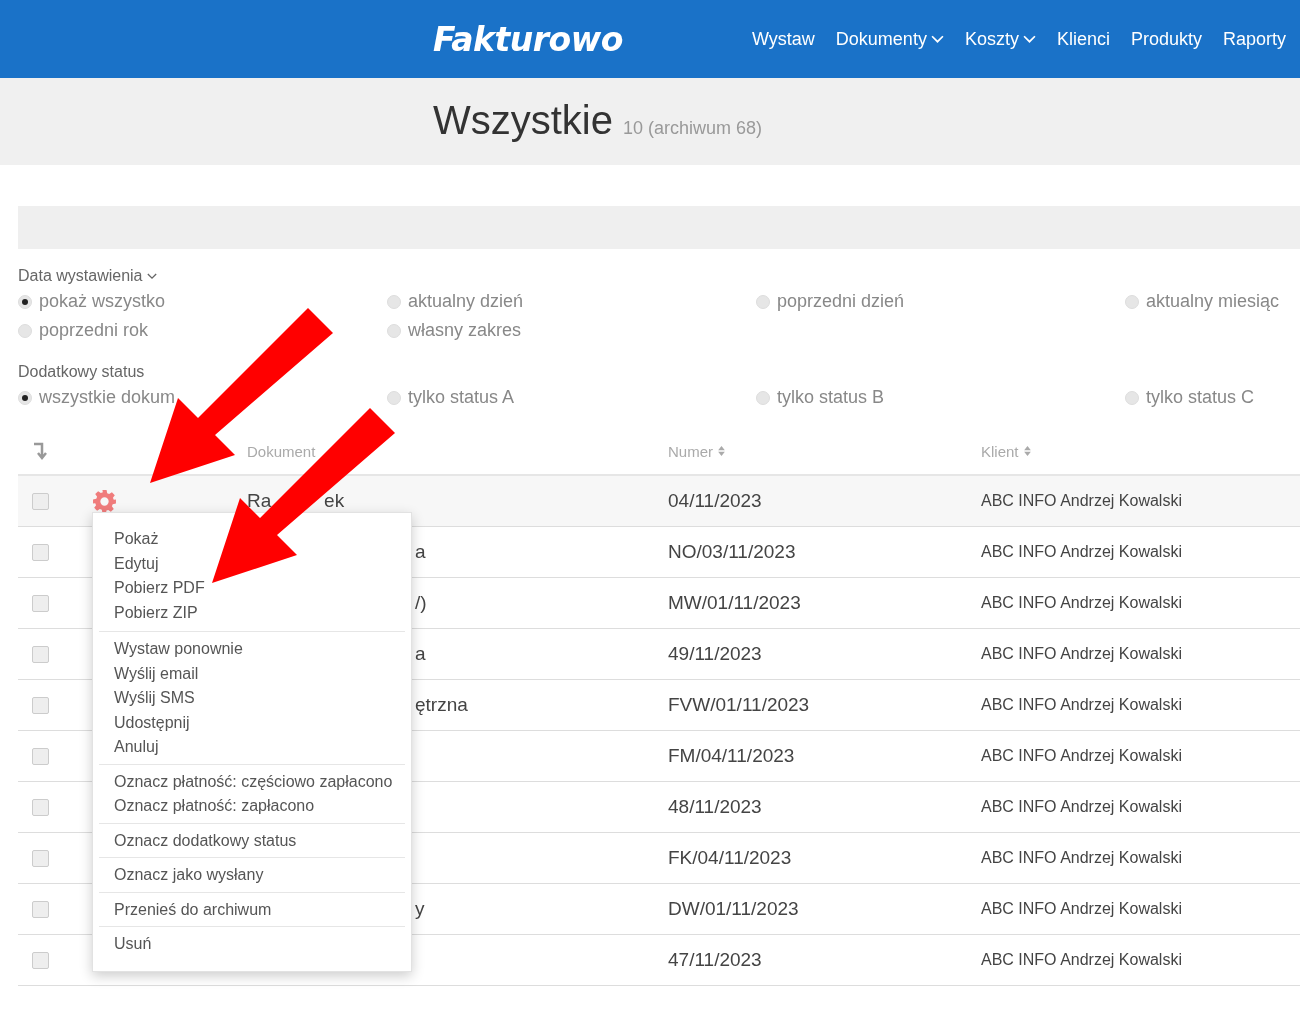 The width and height of the screenshot is (1300, 1013). I want to click on nav-link: Raporty, so click(1255, 39).